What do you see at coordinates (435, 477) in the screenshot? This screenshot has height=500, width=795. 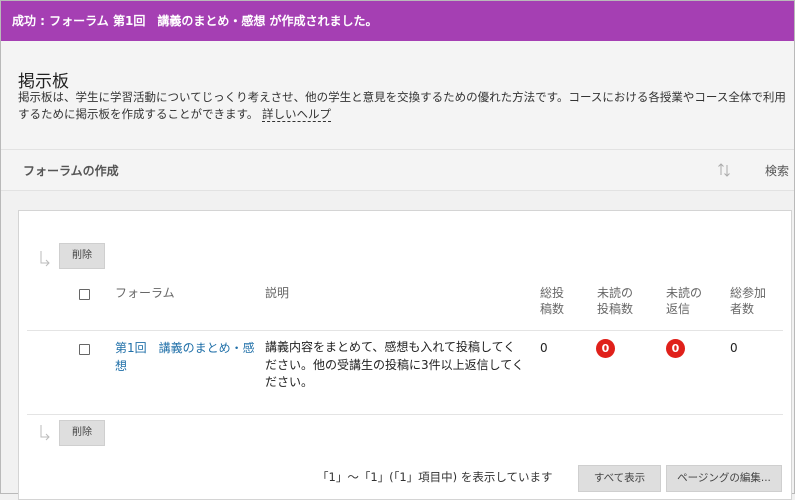 I see `paging-summary: 「1」～「1」(「1」項目中) を表示しています` at bounding box center [435, 477].